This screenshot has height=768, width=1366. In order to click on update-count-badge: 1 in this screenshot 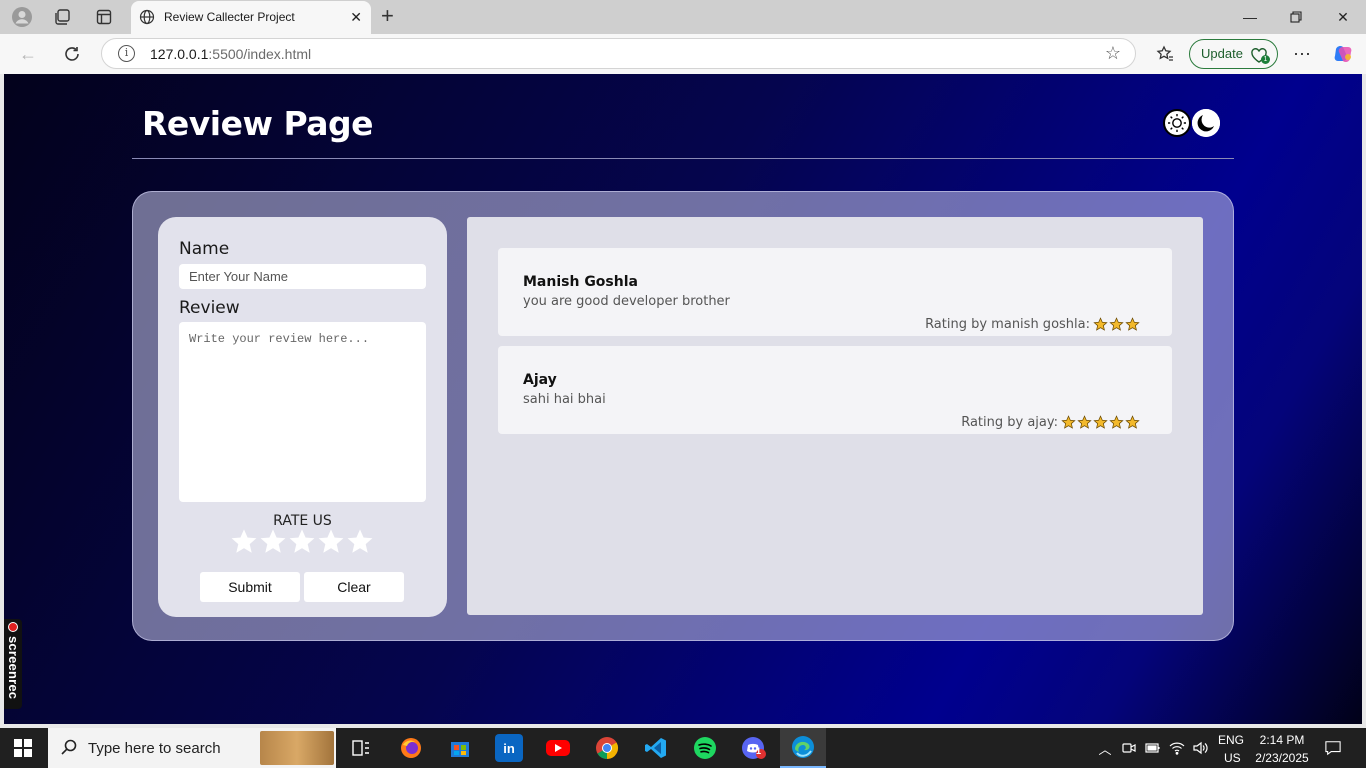, I will do `click(1265, 59)`.